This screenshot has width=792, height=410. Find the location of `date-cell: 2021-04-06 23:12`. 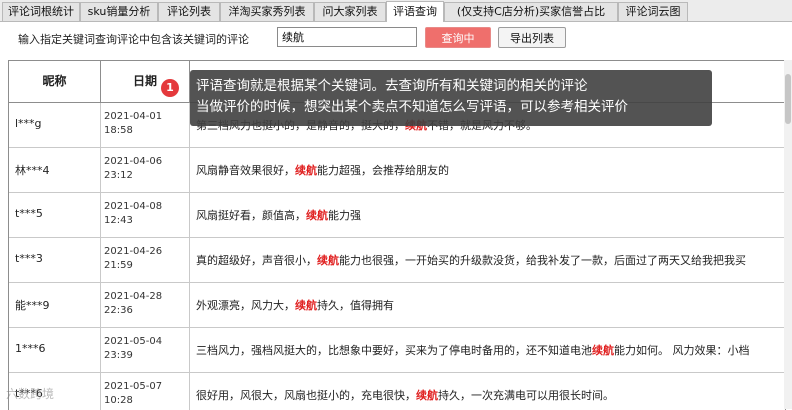

date-cell: 2021-04-06 23:12 is located at coordinates (145, 170).